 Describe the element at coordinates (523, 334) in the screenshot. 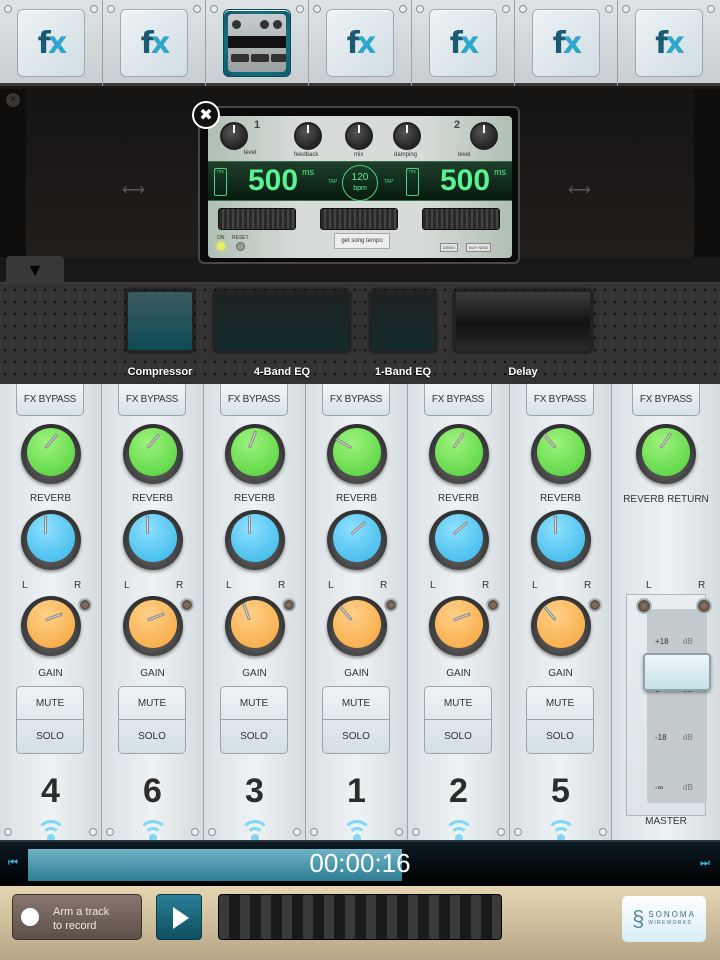

I see `effect-delay: Delay` at that location.